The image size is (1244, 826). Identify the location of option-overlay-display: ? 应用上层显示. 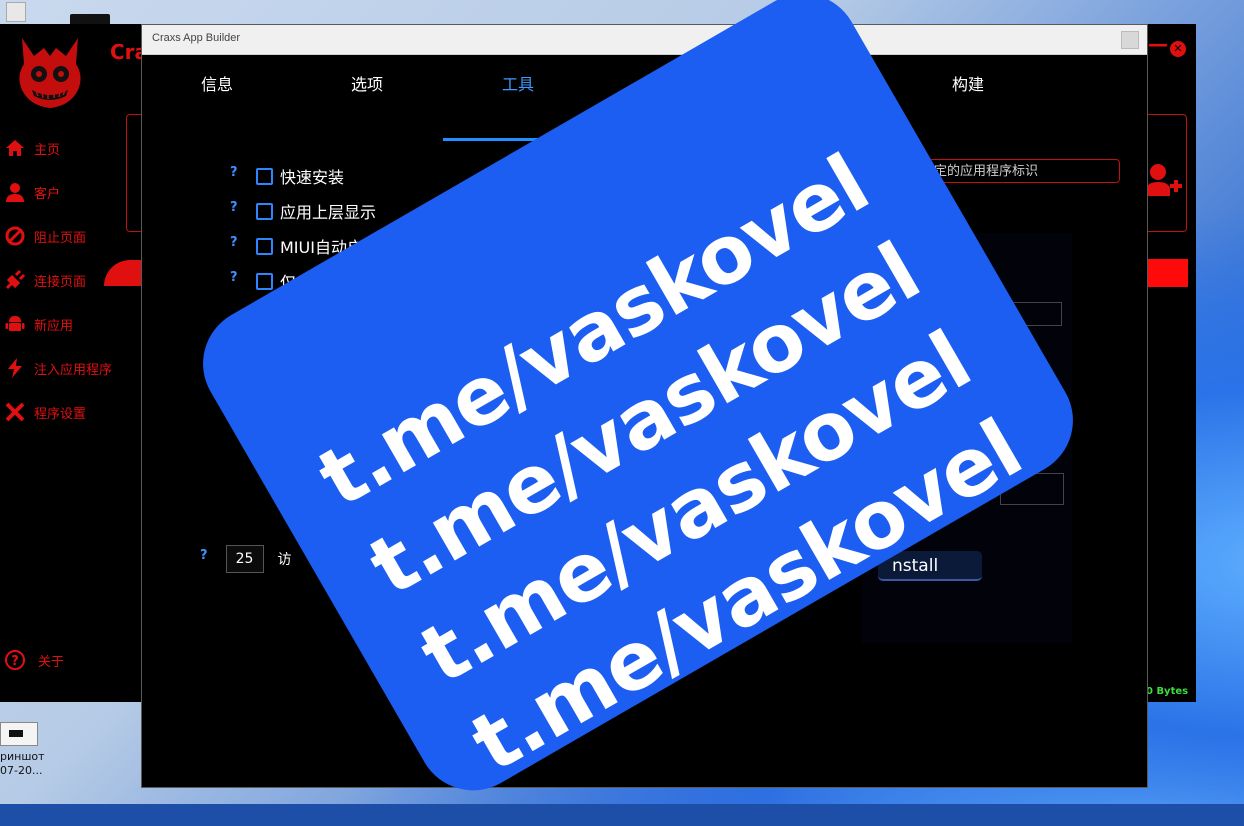
(303, 211).